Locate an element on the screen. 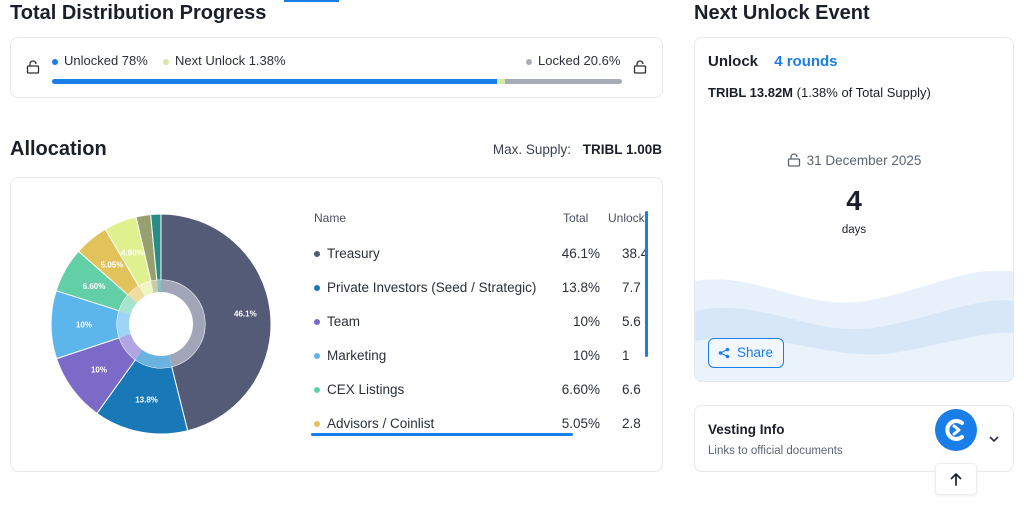  table-row: Marketing 10% 1 is located at coordinates (483, 357).